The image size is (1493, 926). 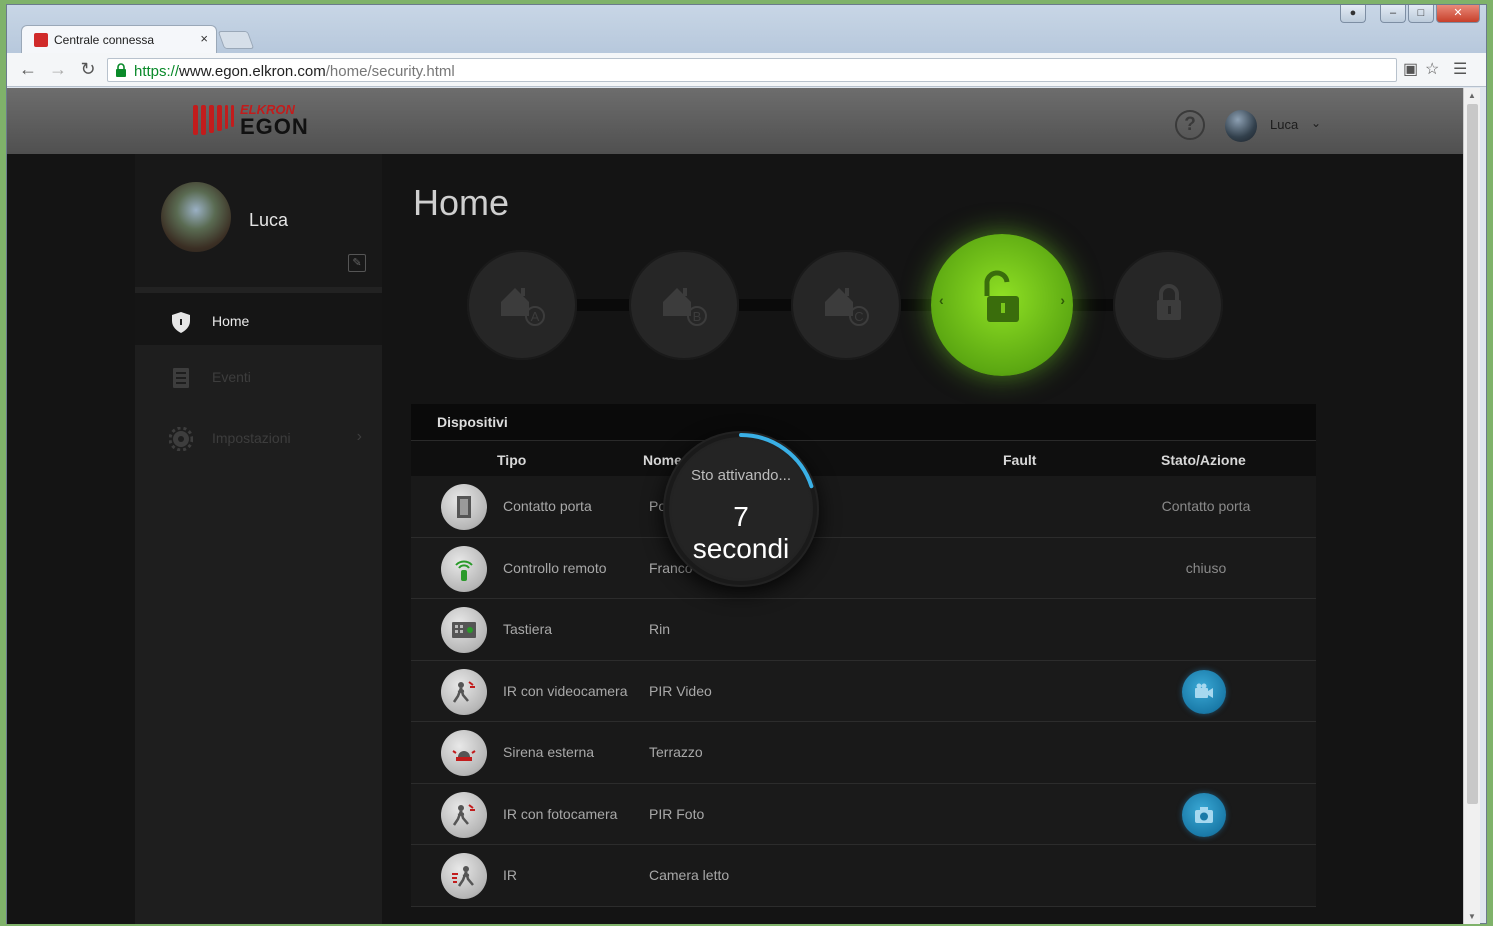 I want to click on page-title: Home, so click(x=461, y=202).